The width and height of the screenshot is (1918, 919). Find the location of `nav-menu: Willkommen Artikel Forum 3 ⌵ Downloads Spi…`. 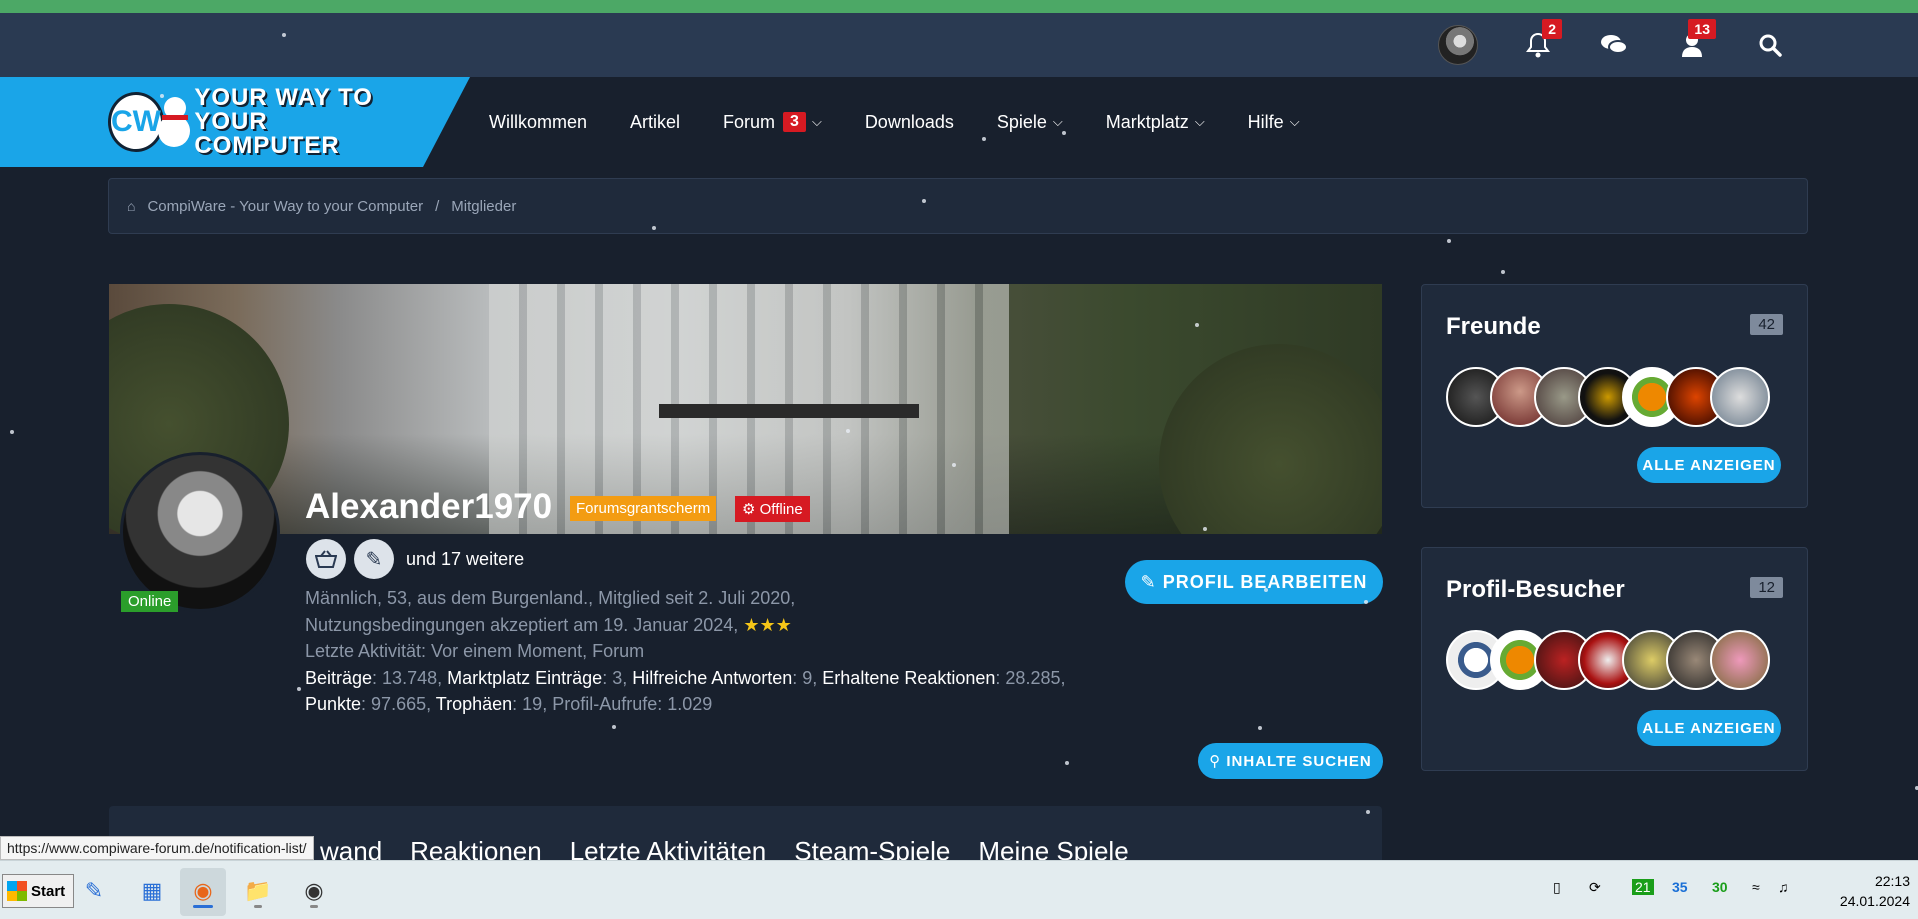

nav-menu: Willkommen Artikel Forum 3 ⌵ Downloads Spi… is located at coordinates (916, 122).